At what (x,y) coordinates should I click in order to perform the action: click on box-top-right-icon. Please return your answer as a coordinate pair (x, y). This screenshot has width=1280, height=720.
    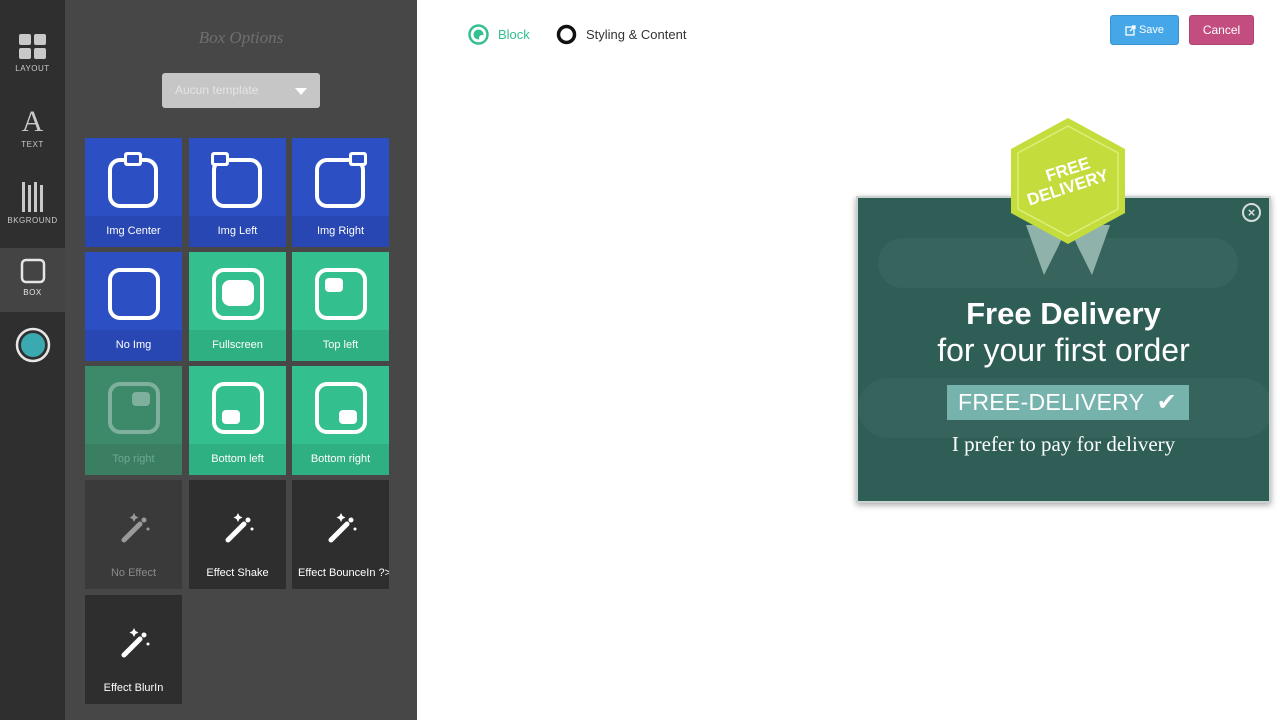
    Looking at the image, I should click on (133, 408).